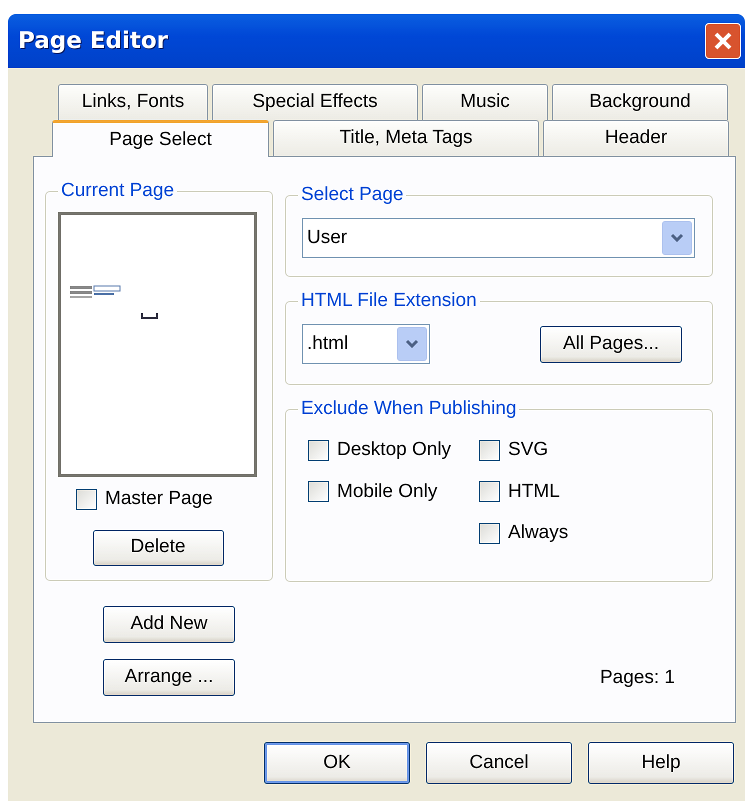  I want to click on checkbox-label: Mobile Only, so click(387, 492).